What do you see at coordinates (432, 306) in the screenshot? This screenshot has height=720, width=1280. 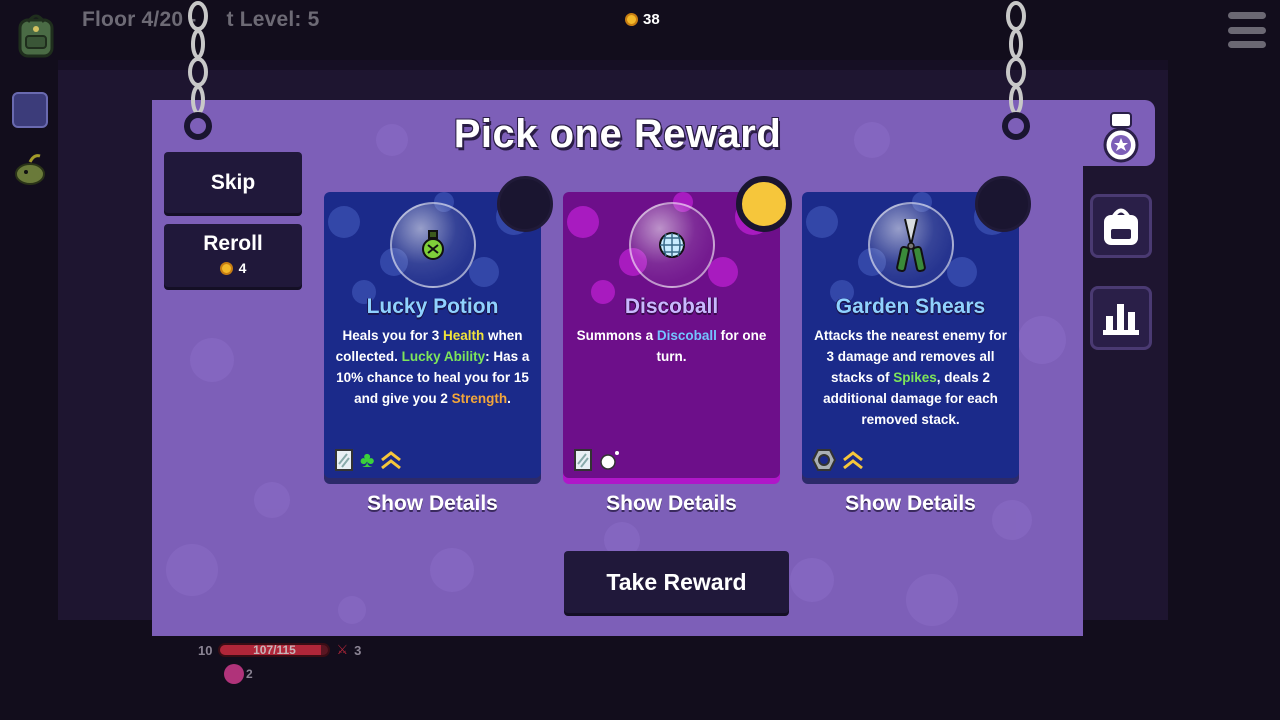 I see `card-title: Lucky Potion` at bounding box center [432, 306].